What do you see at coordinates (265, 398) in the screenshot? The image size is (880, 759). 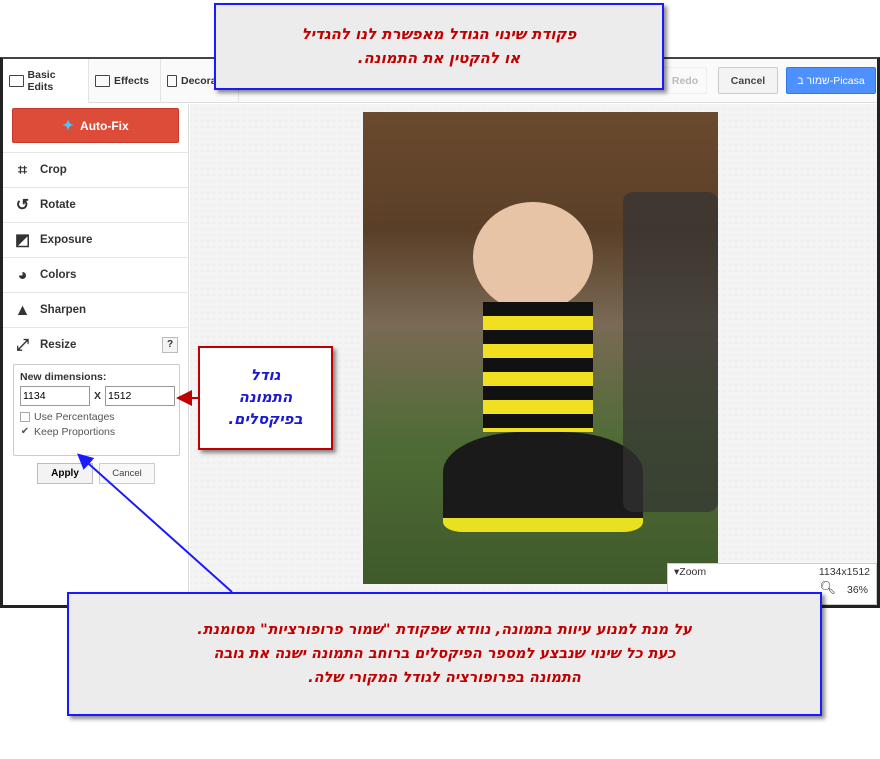 I see `side-callout: גודל התמונה בפיקסלים.` at bounding box center [265, 398].